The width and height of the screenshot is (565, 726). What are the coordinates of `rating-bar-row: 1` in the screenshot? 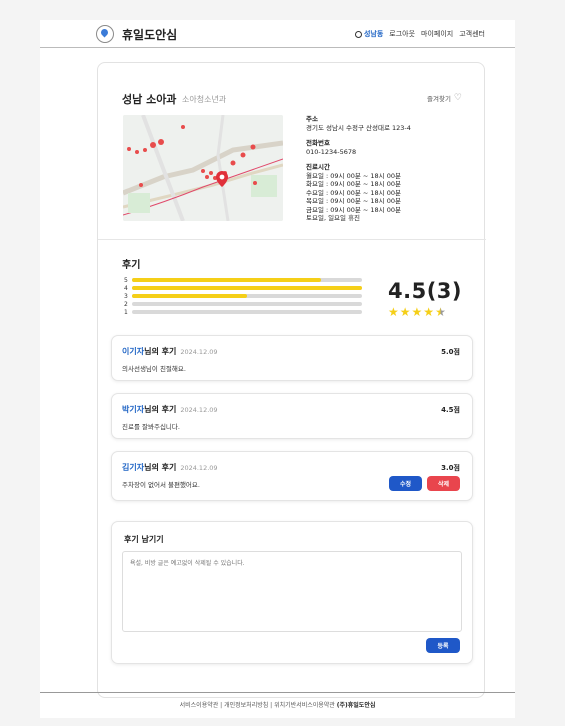 It's located at (244, 312).